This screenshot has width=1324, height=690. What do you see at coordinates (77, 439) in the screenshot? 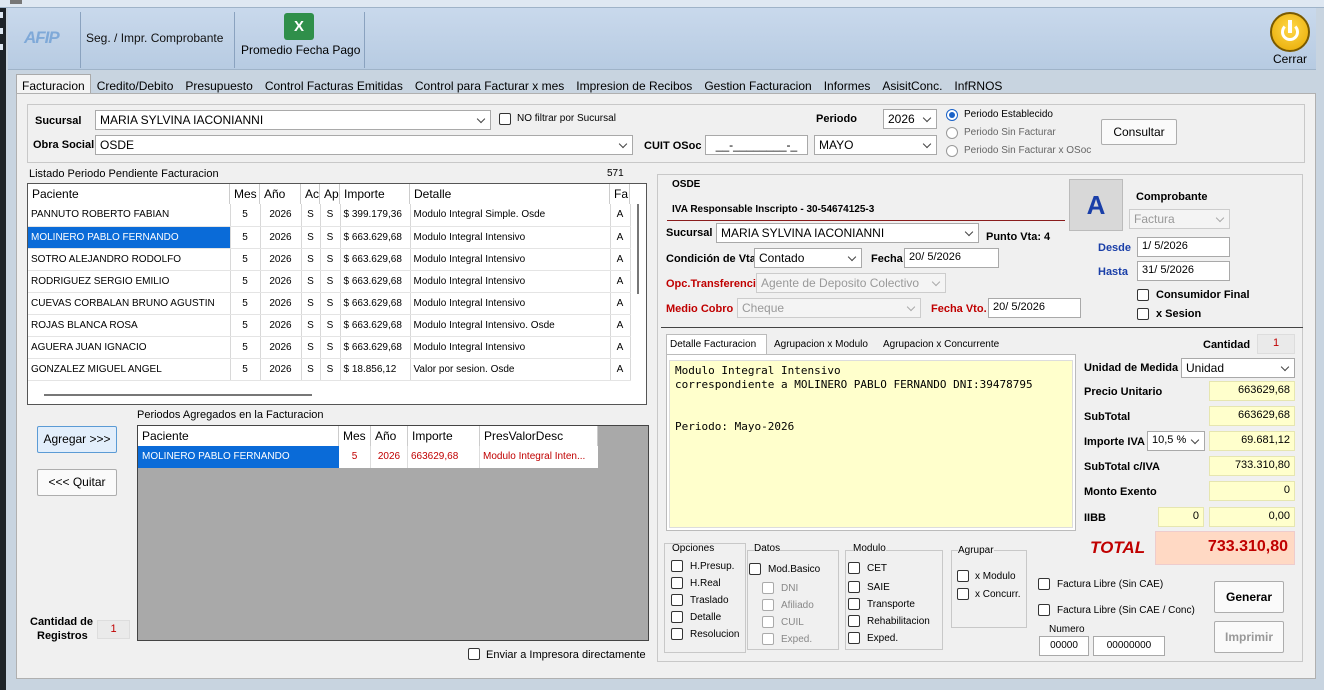
I see `agregar-button: Agregar >>>` at bounding box center [77, 439].